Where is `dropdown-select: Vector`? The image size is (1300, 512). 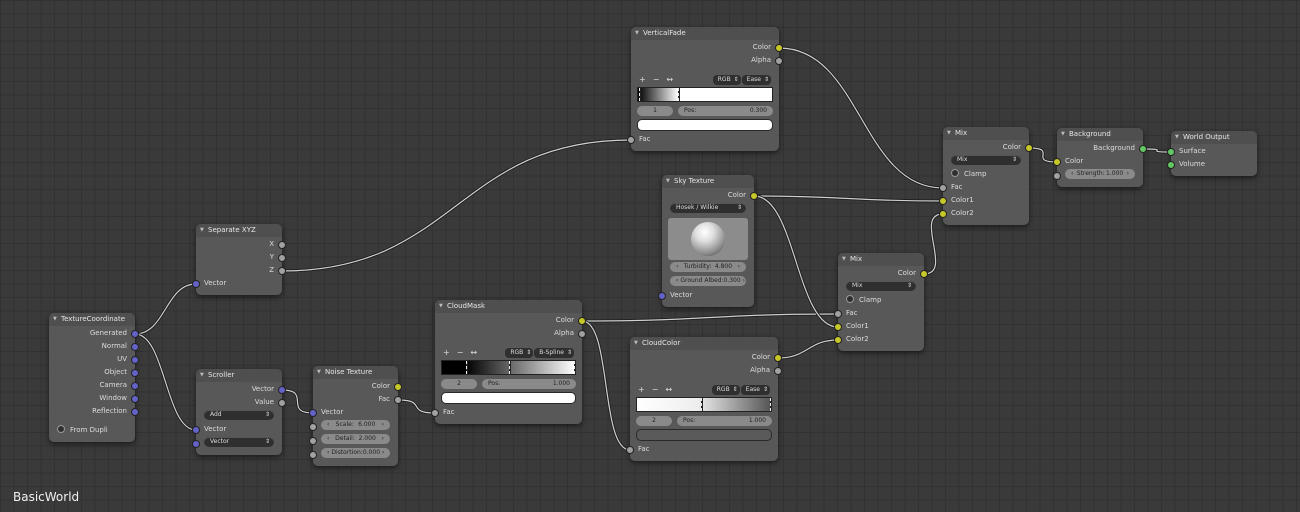 dropdown-select: Vector is located at coordinates (239, 442).